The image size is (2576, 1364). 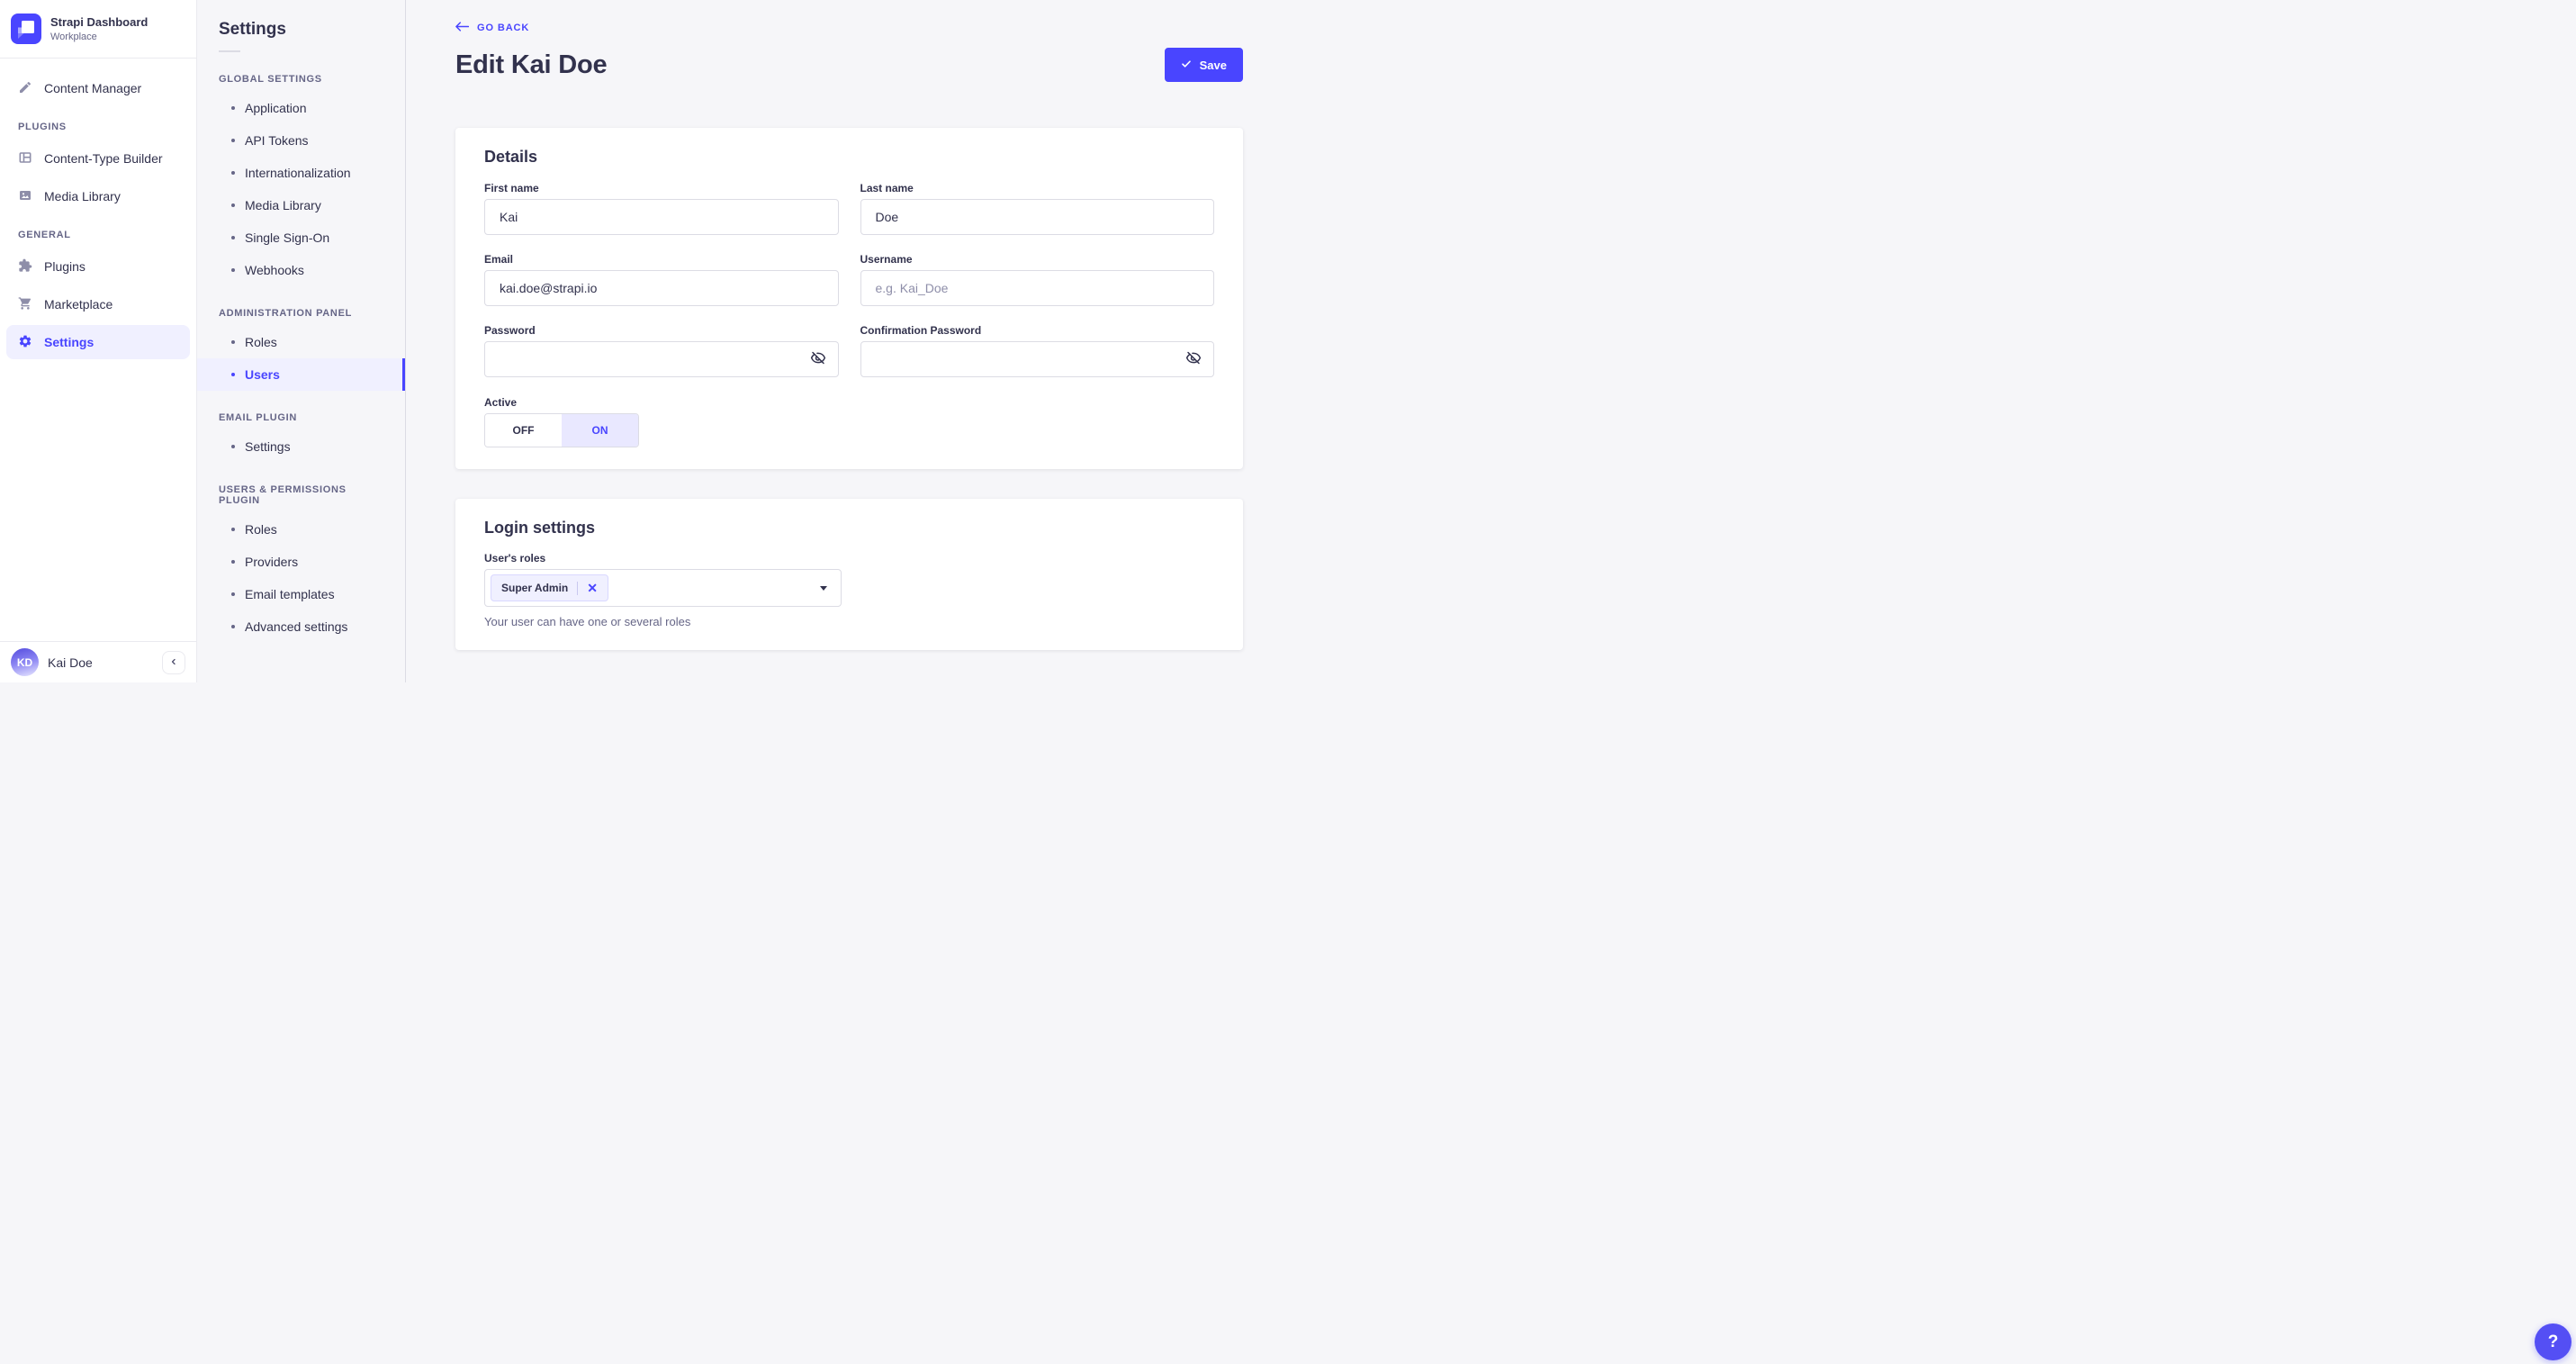 I want to click on details-grid: First name Last name Email, so click(x=849, y=279).